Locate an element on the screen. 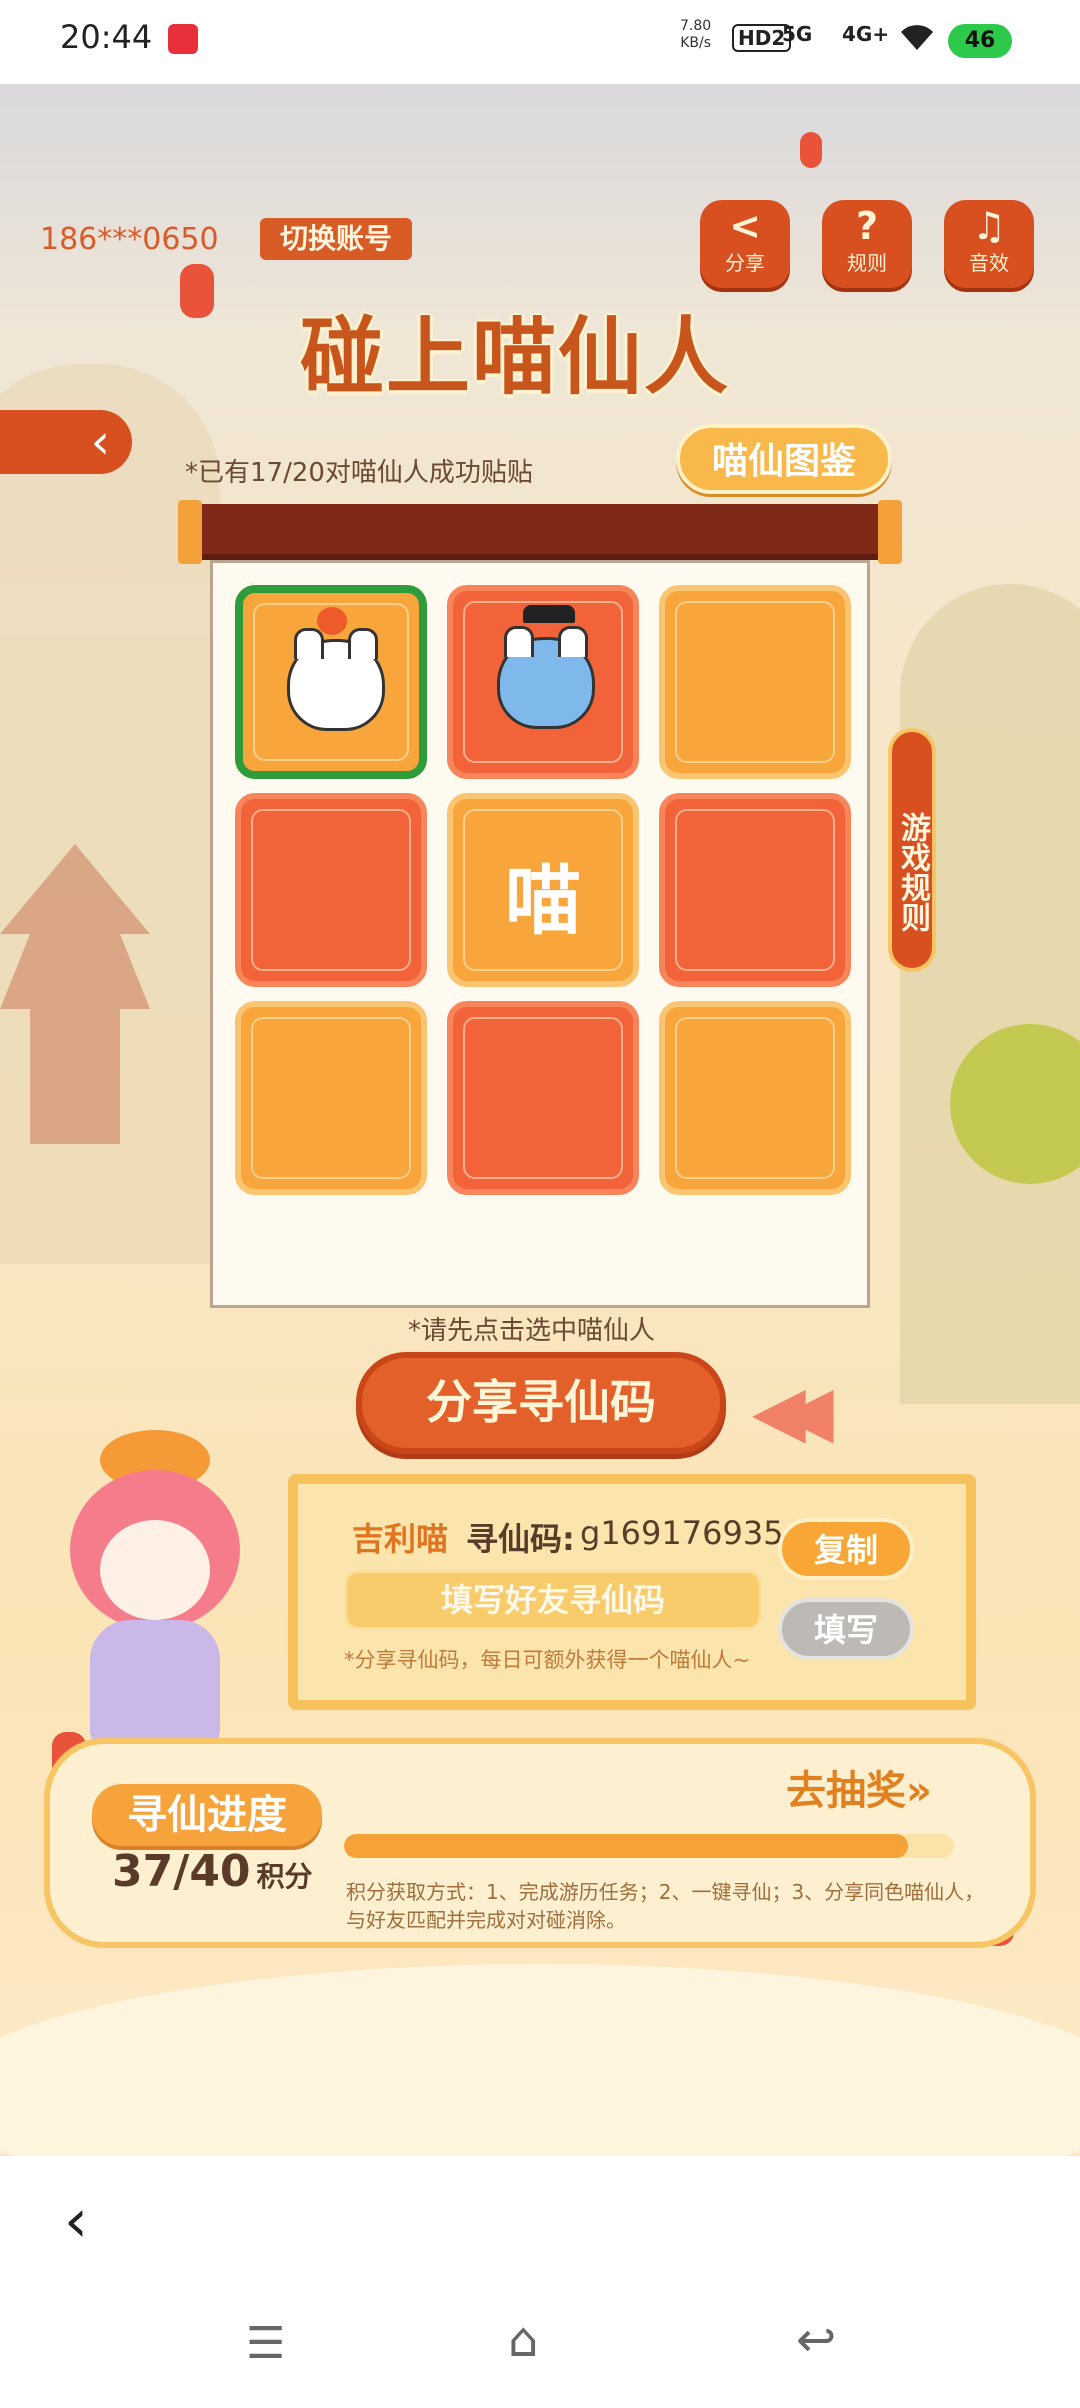 This screenshot has height=2408, width=1080. scroll-rod is located at coordinates (540, 532).